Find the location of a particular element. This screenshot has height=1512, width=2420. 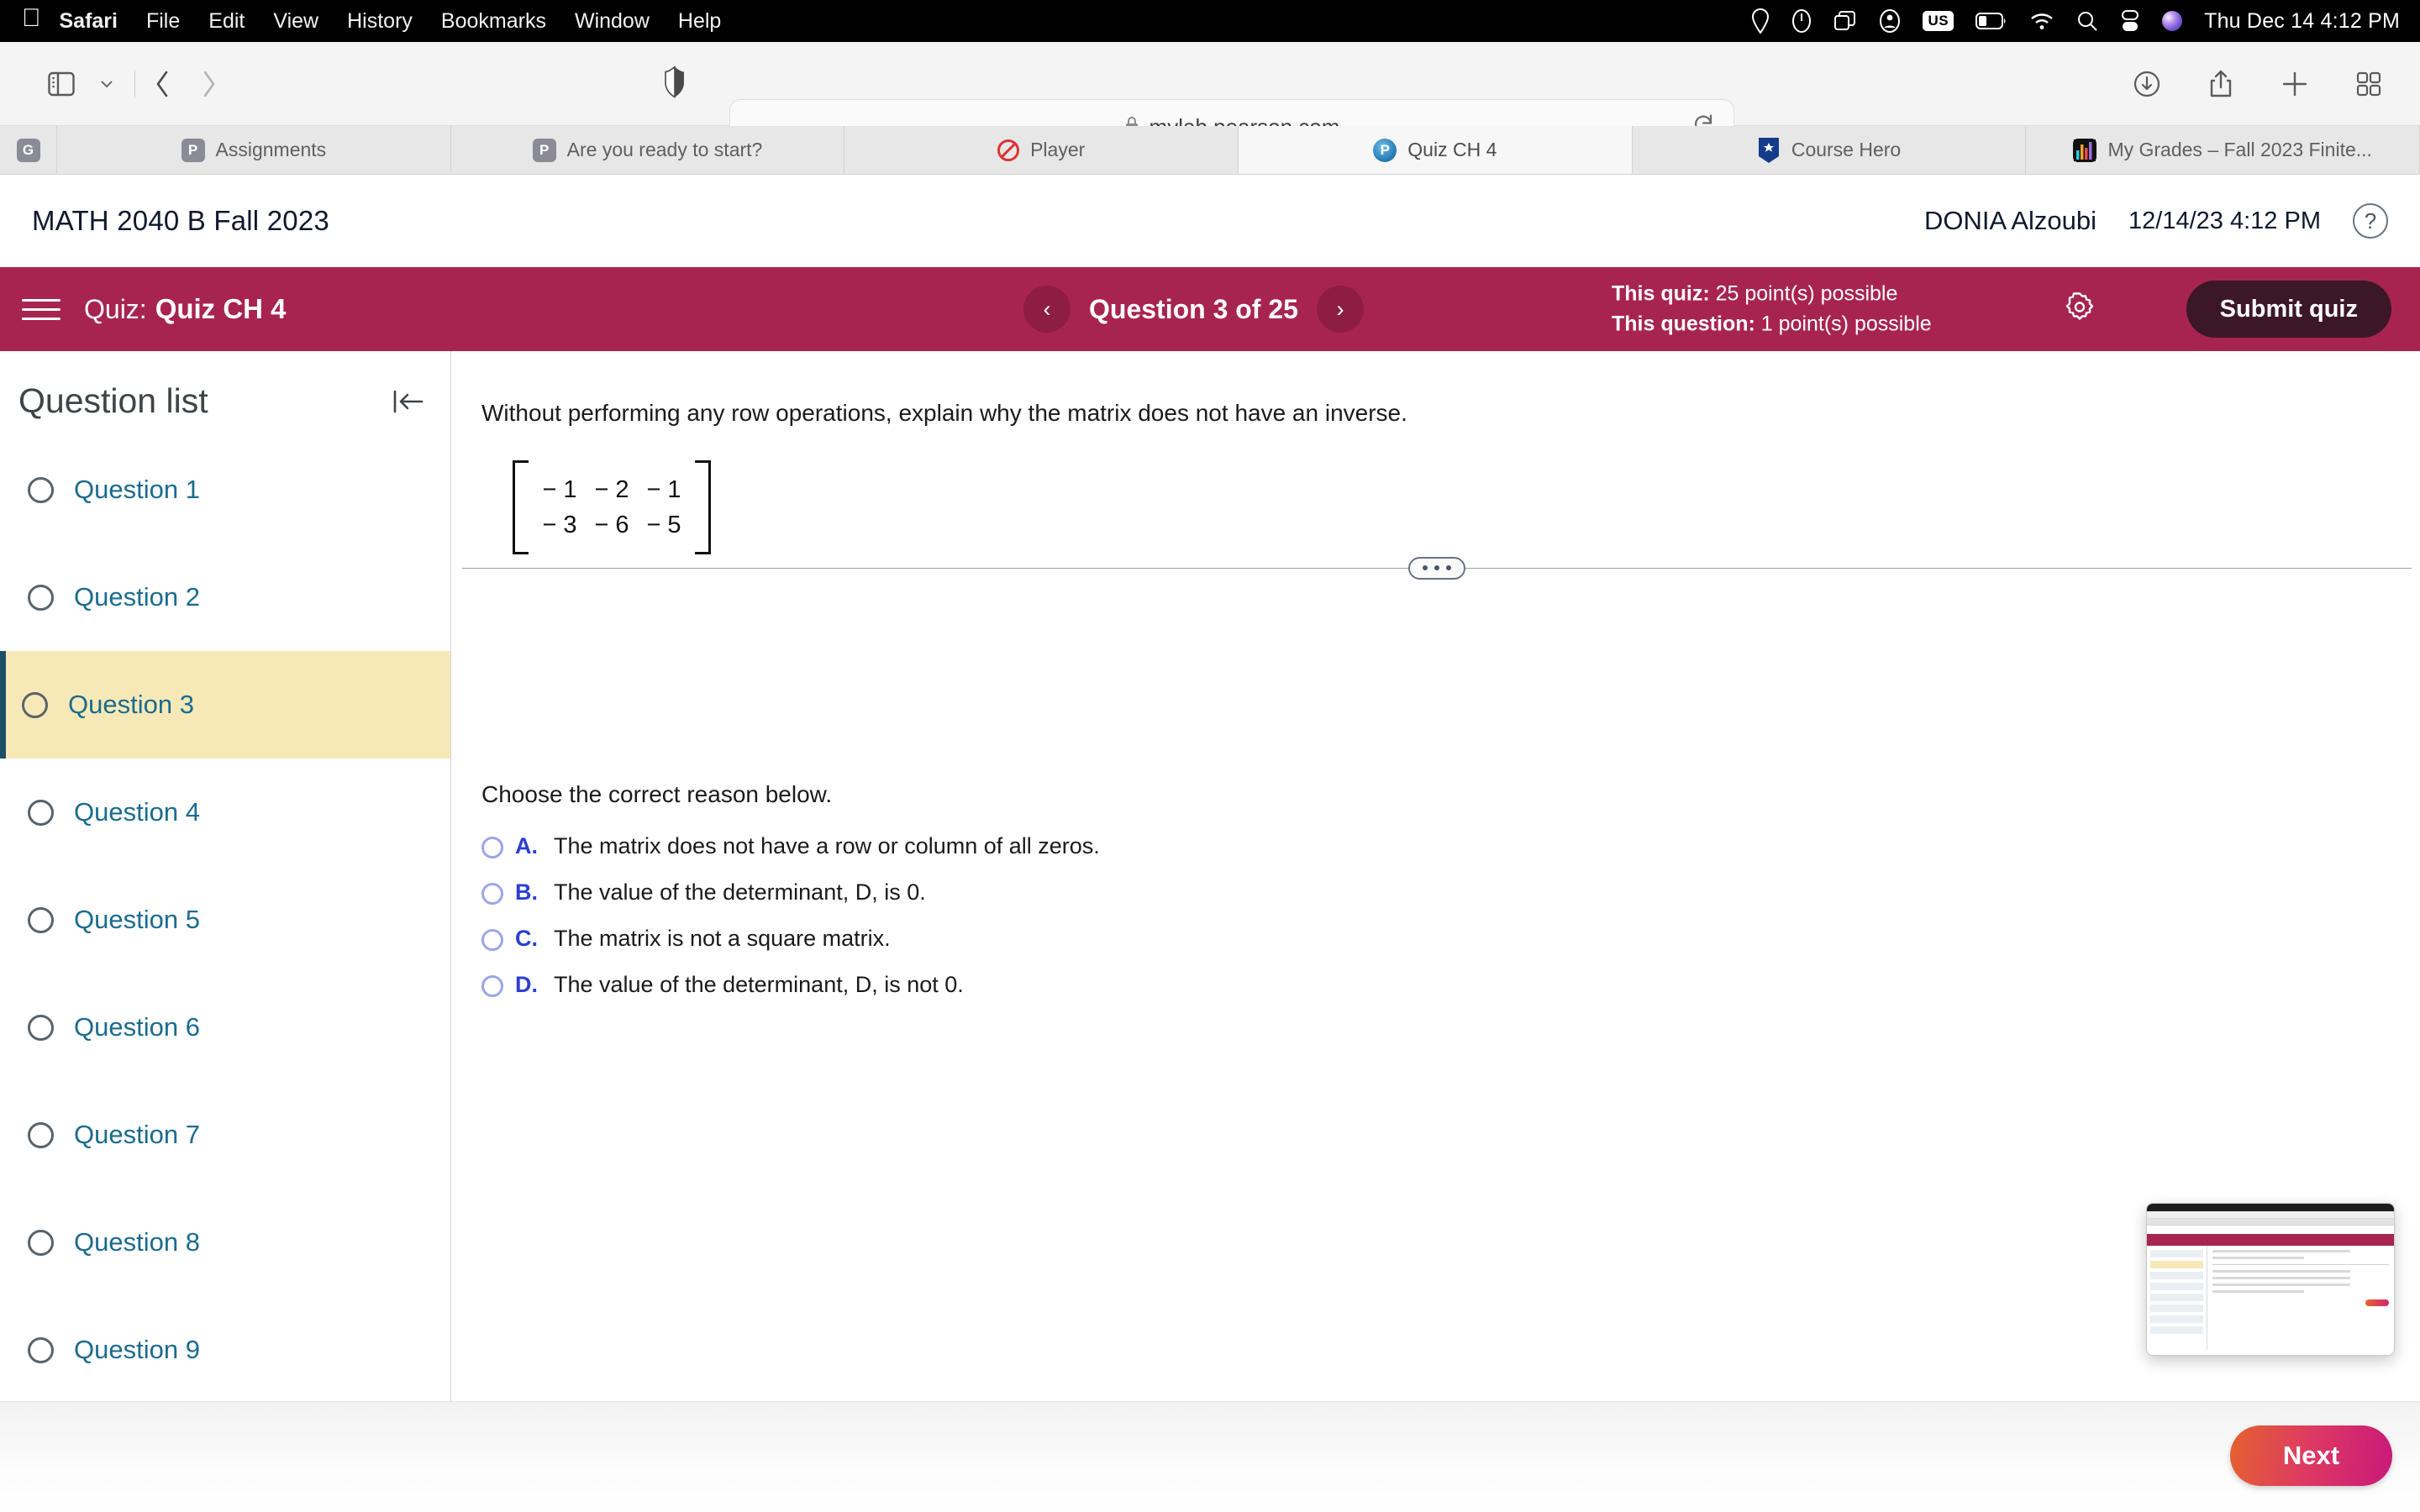

quiz-name: Quiz CH 4 is located at coordinates (221, 308).